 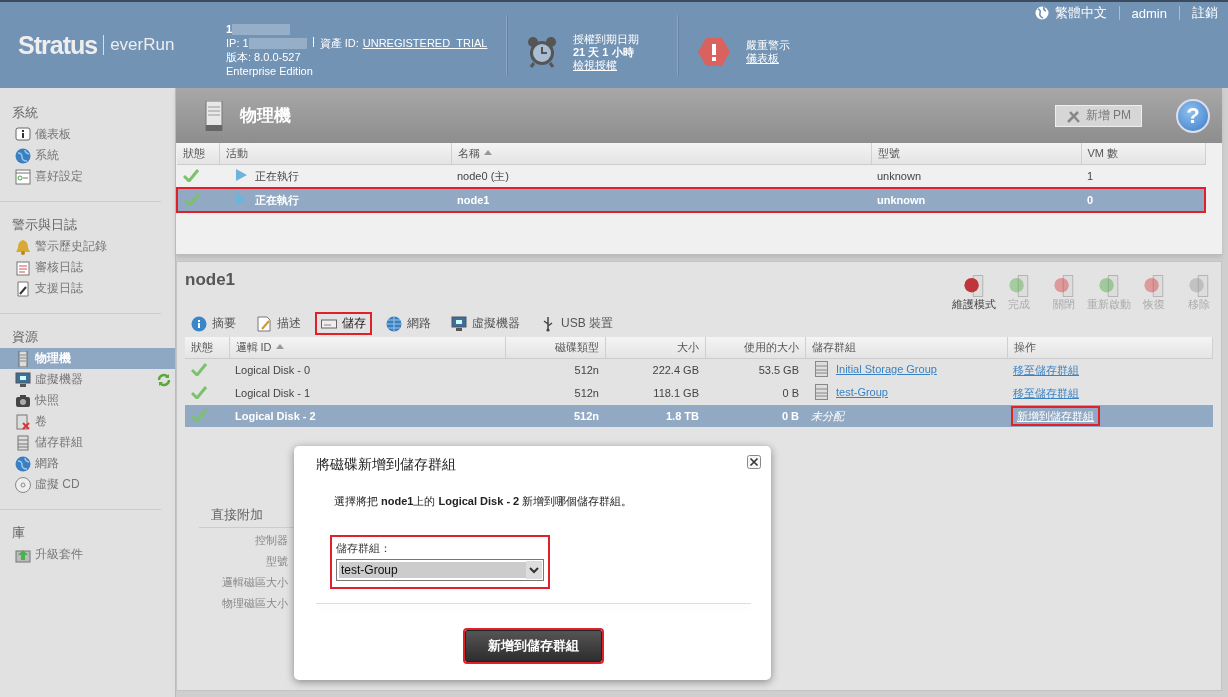 I want to click on log-icon, so click(x=23, y=267).